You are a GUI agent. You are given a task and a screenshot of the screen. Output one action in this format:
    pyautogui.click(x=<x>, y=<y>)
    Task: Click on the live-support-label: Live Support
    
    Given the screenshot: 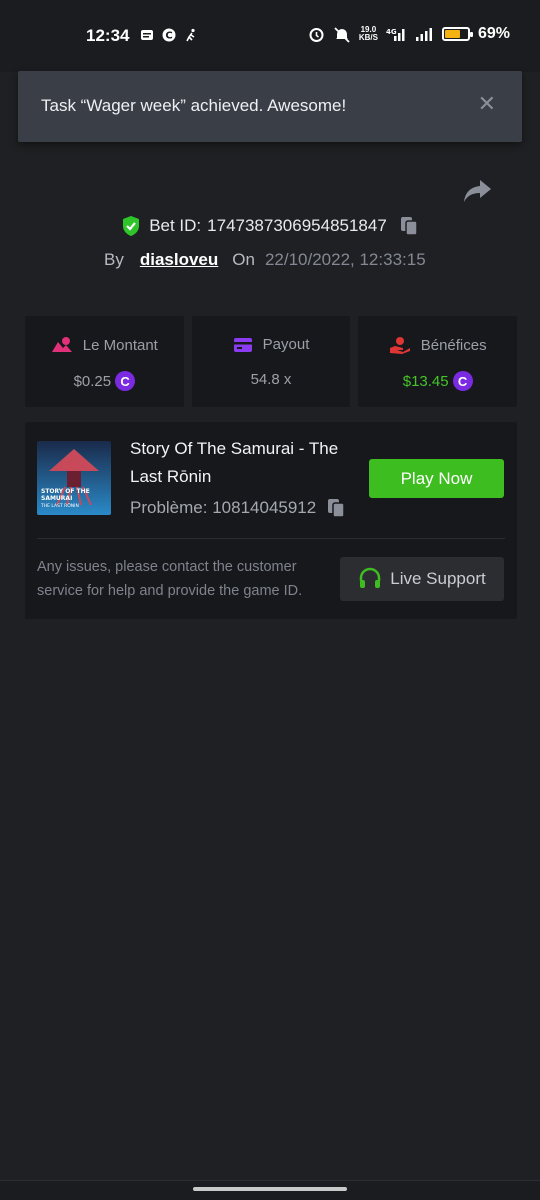 What is the action you would take?
    pyautogui.click(x=438, y=578)
    